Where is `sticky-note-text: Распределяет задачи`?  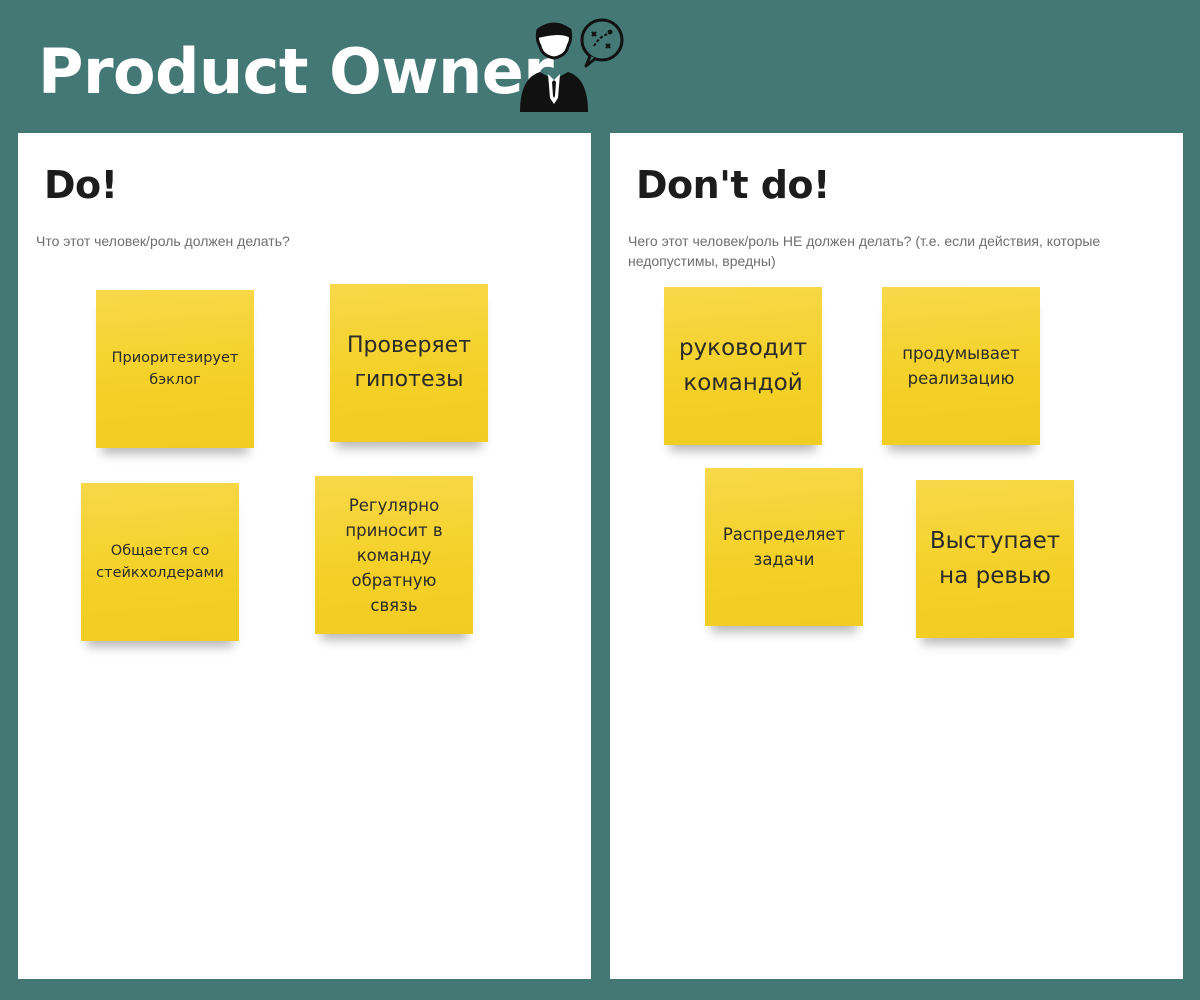
sticky-note-text: Распределяет задачи is located at coordinates (784, 547).